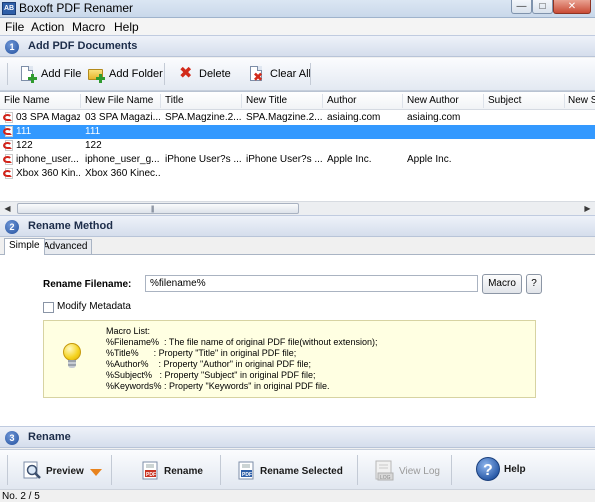 This screenshot has width=595, height=502. What do you see at coordinates (83, 46) in the screenshot?
I see `section-title: Add PDF Documents` at bounding box center [83, 46].